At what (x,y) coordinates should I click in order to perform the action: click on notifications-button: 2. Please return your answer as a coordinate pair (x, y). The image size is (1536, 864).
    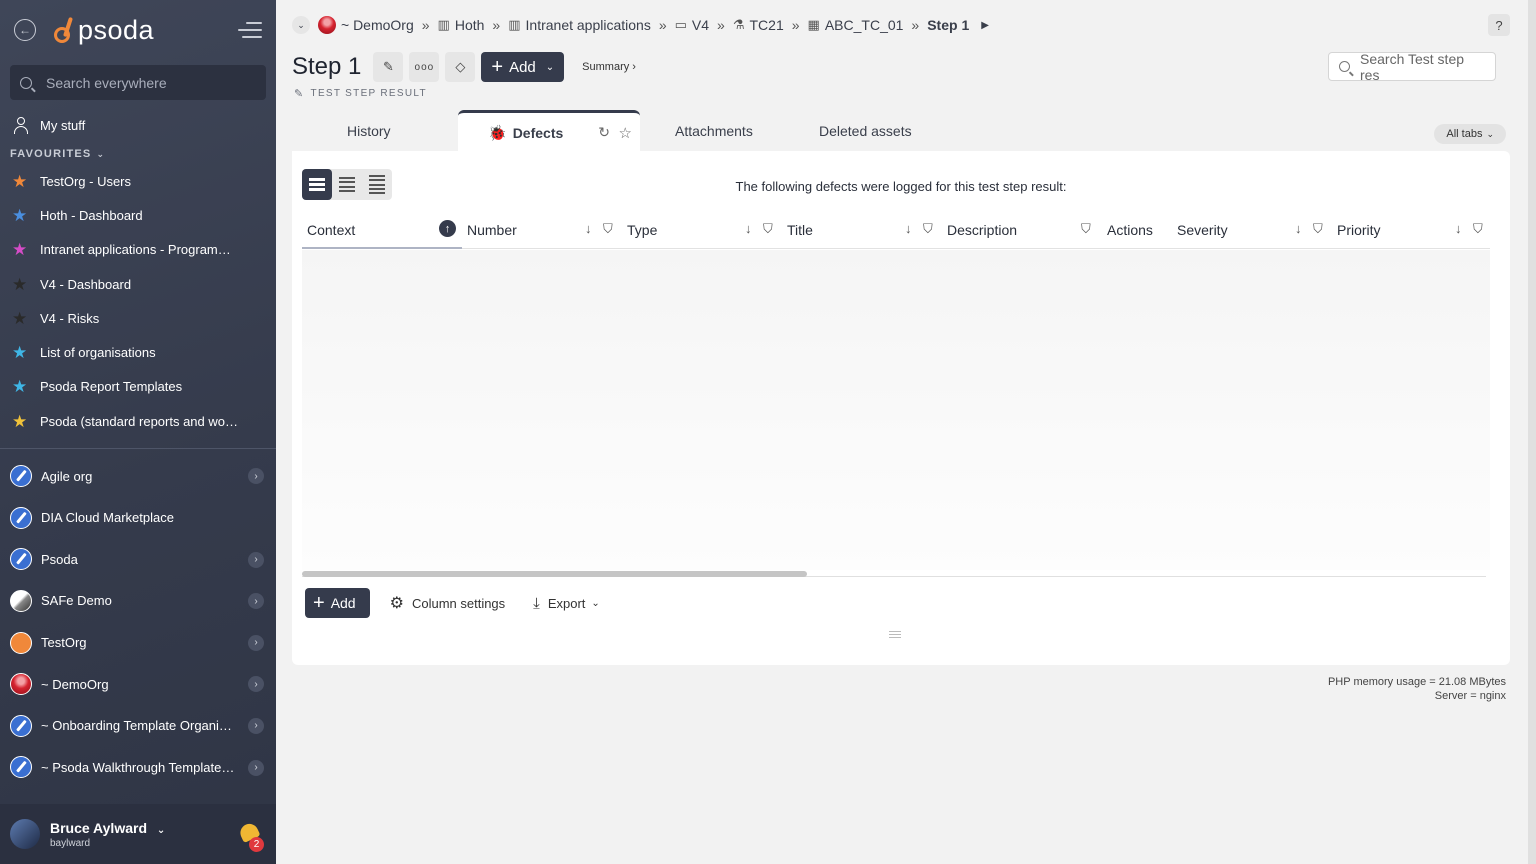
    Looking at the image, I should click on (250, 836).